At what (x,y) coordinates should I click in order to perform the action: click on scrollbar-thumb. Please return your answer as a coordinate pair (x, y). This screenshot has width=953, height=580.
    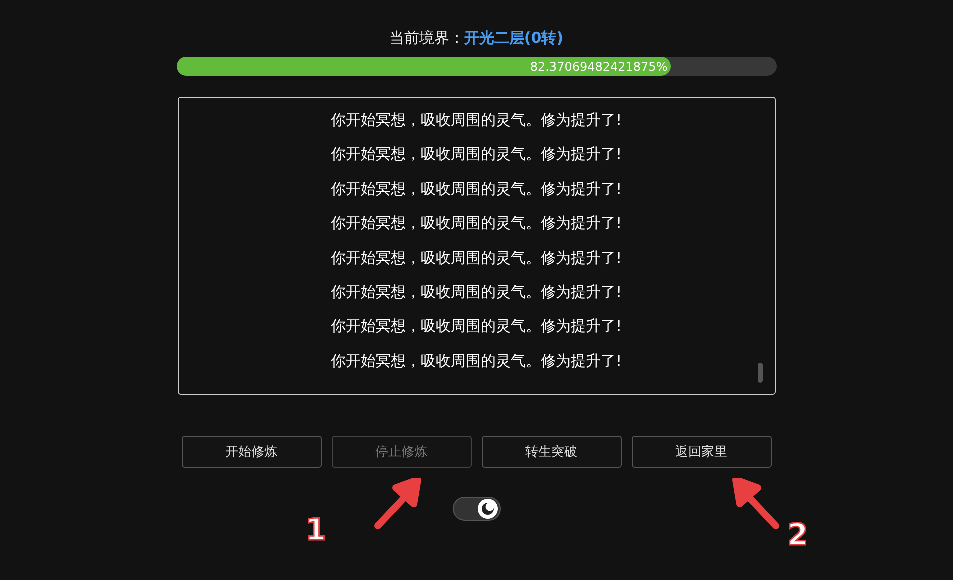
    Looking at the image, I should click on (760, 373).